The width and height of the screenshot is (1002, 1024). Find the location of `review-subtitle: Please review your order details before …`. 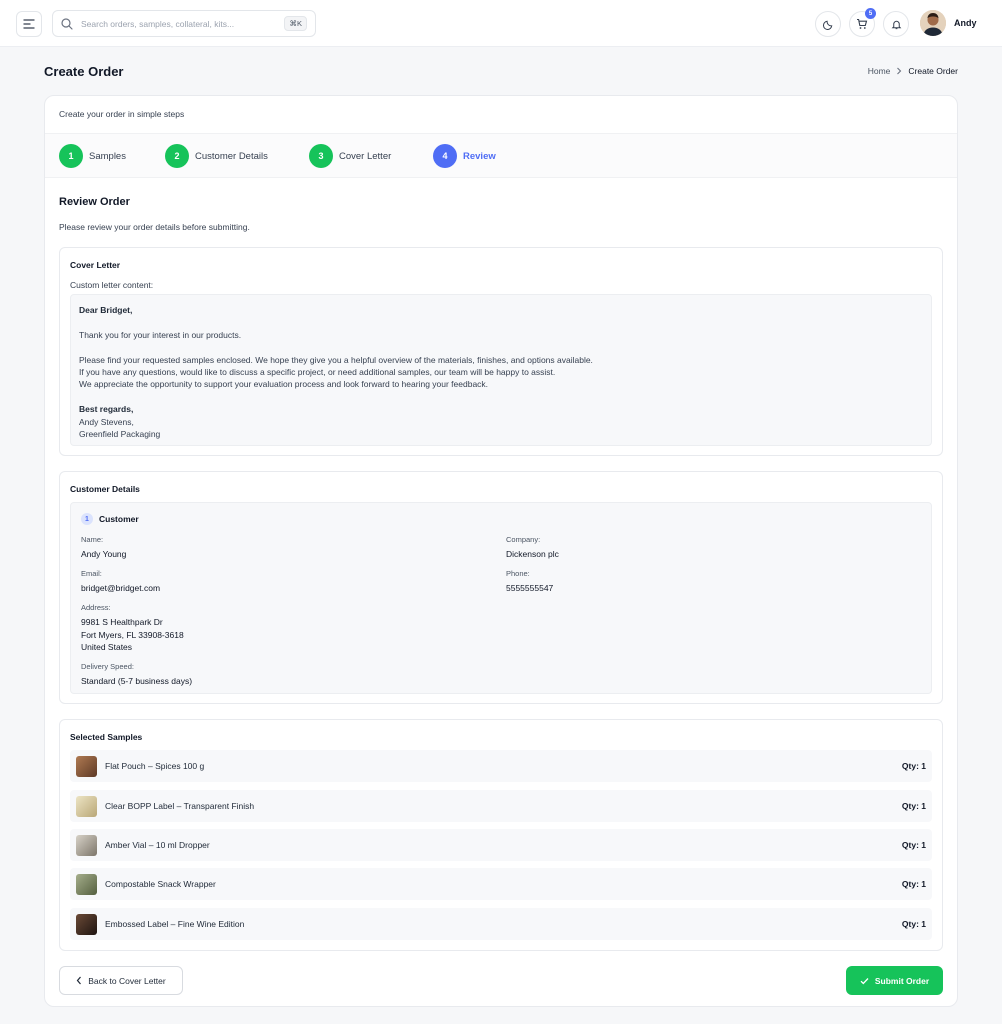

review-subtitle: Please review your order details before … is located at coordinates (154, 227).